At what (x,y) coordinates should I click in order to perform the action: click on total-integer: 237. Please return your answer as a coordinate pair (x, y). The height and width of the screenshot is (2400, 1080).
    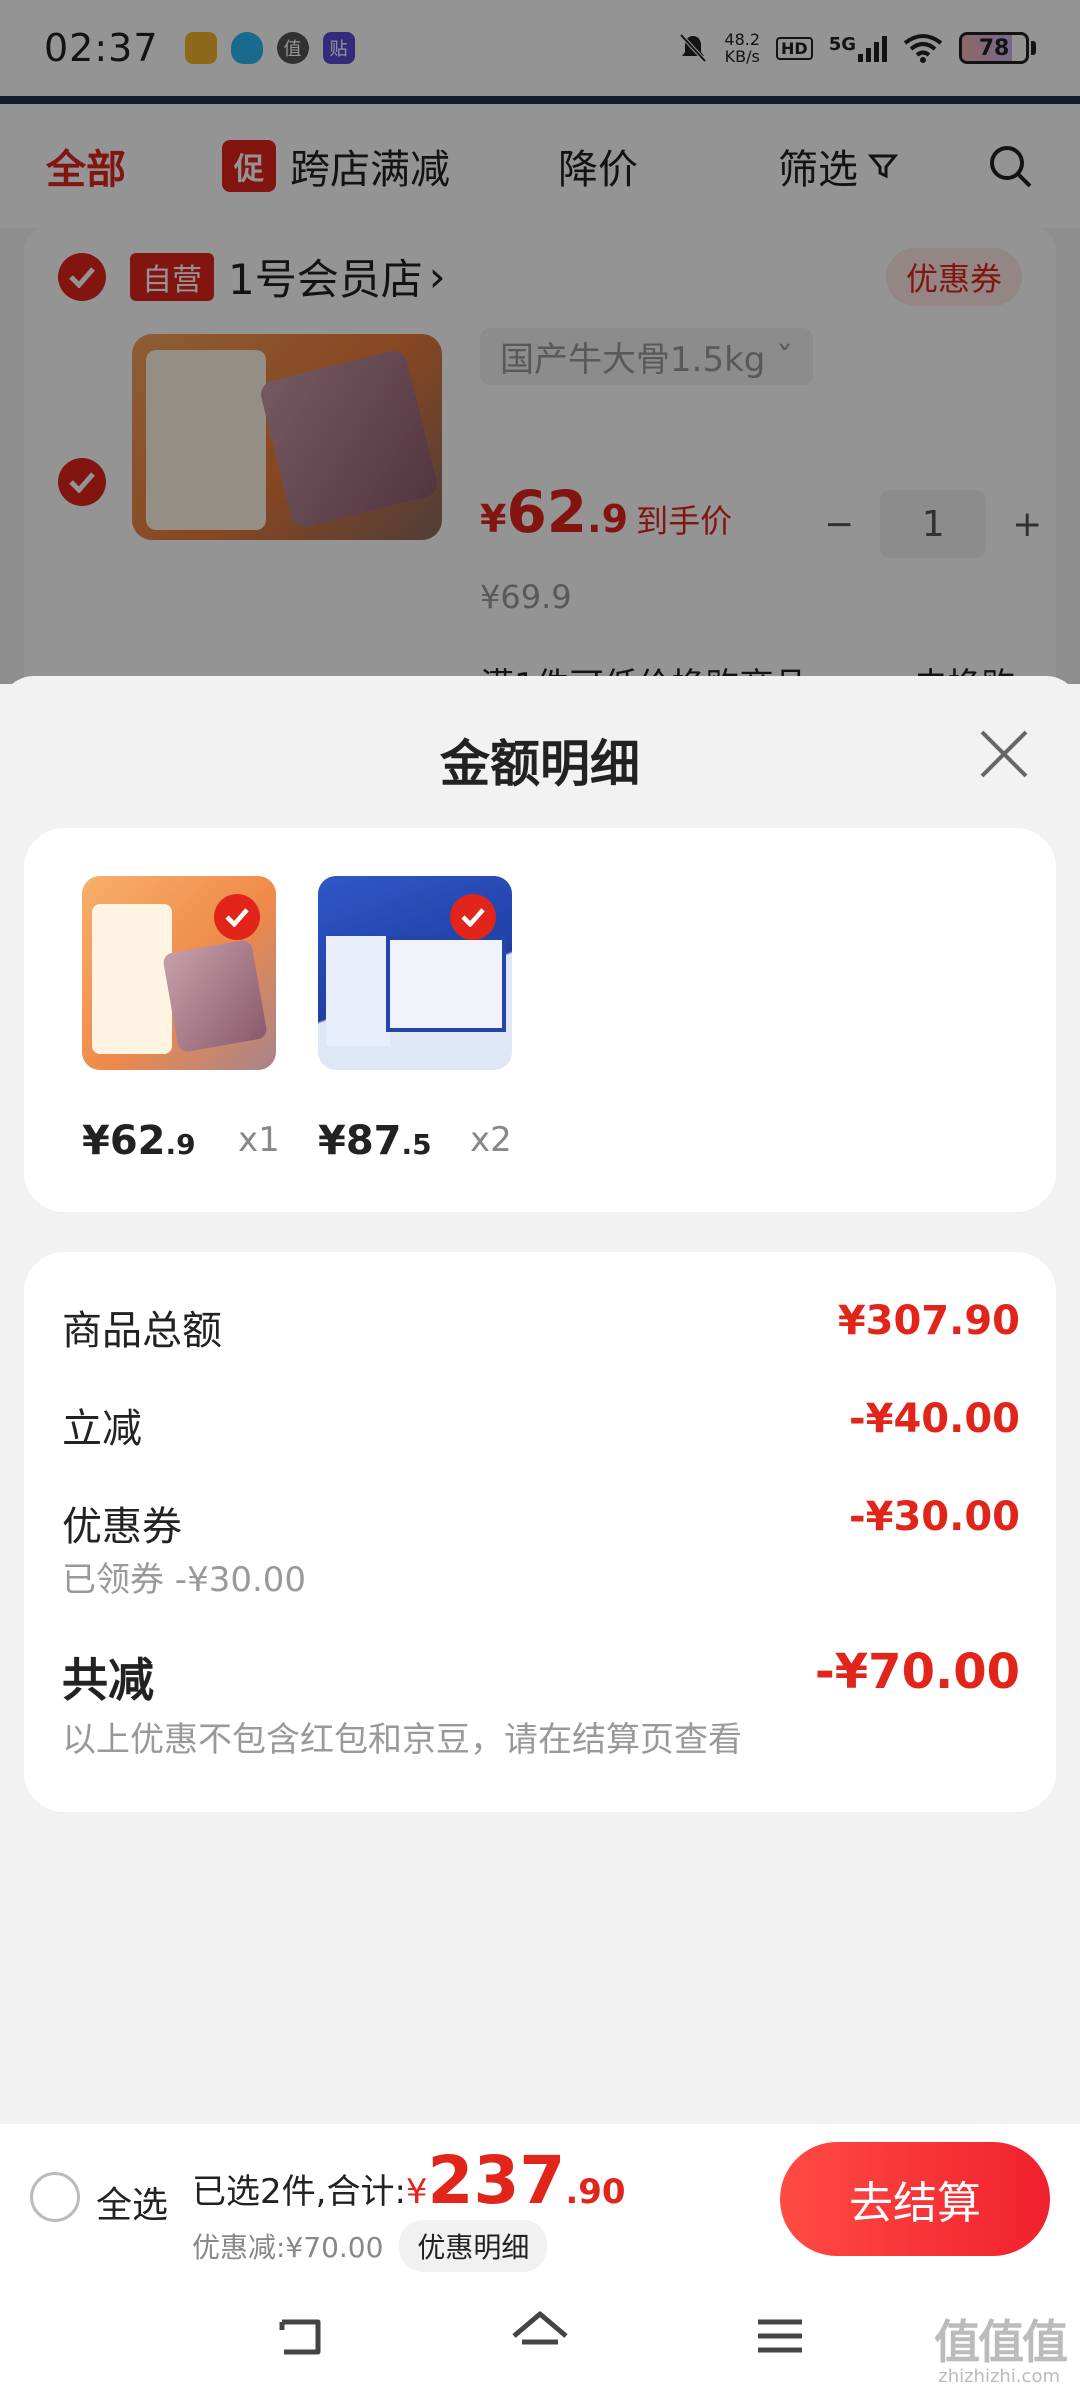
    Looking at the image, I should click on (496, 2180).